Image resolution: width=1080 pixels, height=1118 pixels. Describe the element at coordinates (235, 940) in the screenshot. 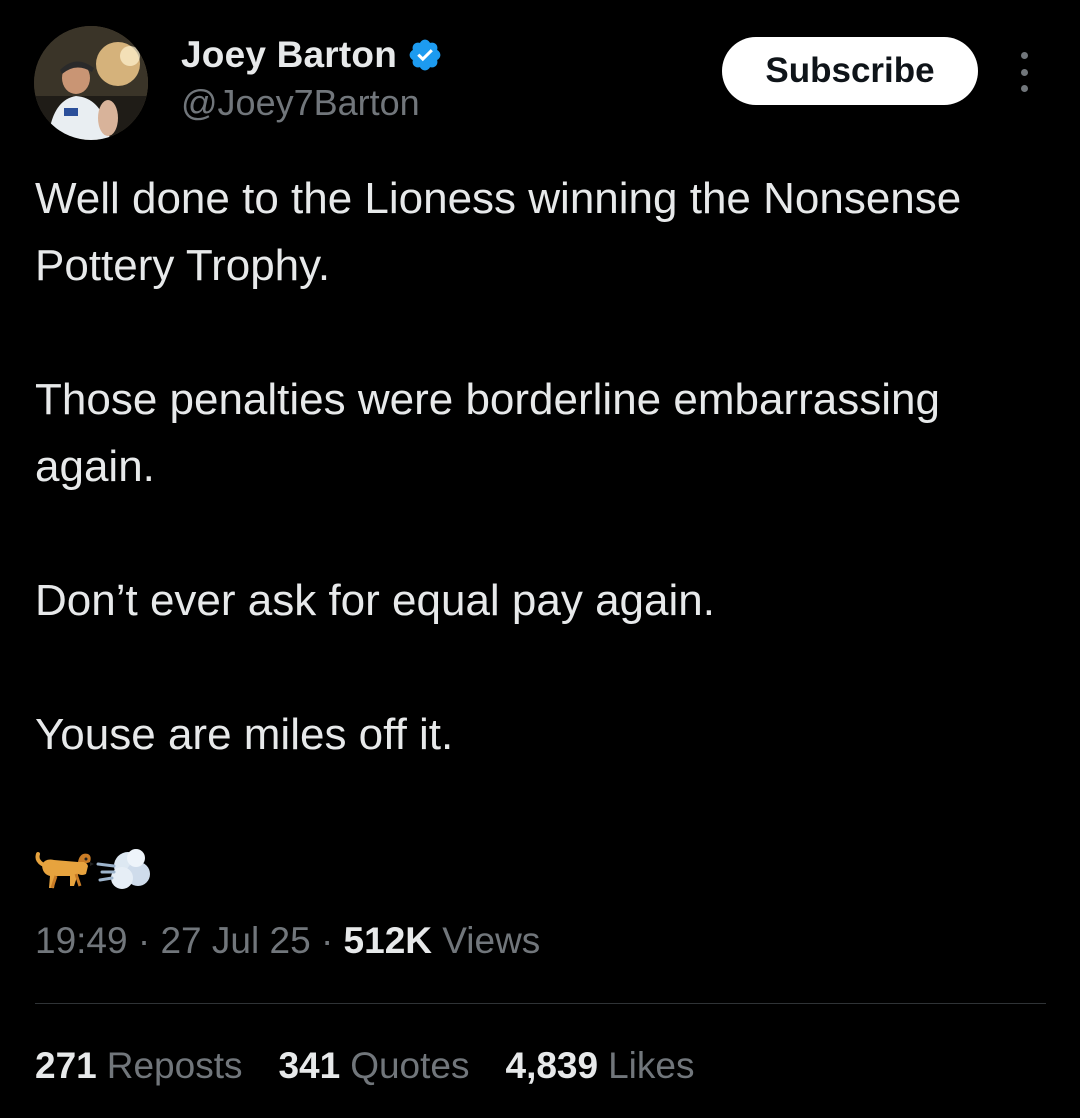

I see `tweet-date: 27 Jul 25` at that location.